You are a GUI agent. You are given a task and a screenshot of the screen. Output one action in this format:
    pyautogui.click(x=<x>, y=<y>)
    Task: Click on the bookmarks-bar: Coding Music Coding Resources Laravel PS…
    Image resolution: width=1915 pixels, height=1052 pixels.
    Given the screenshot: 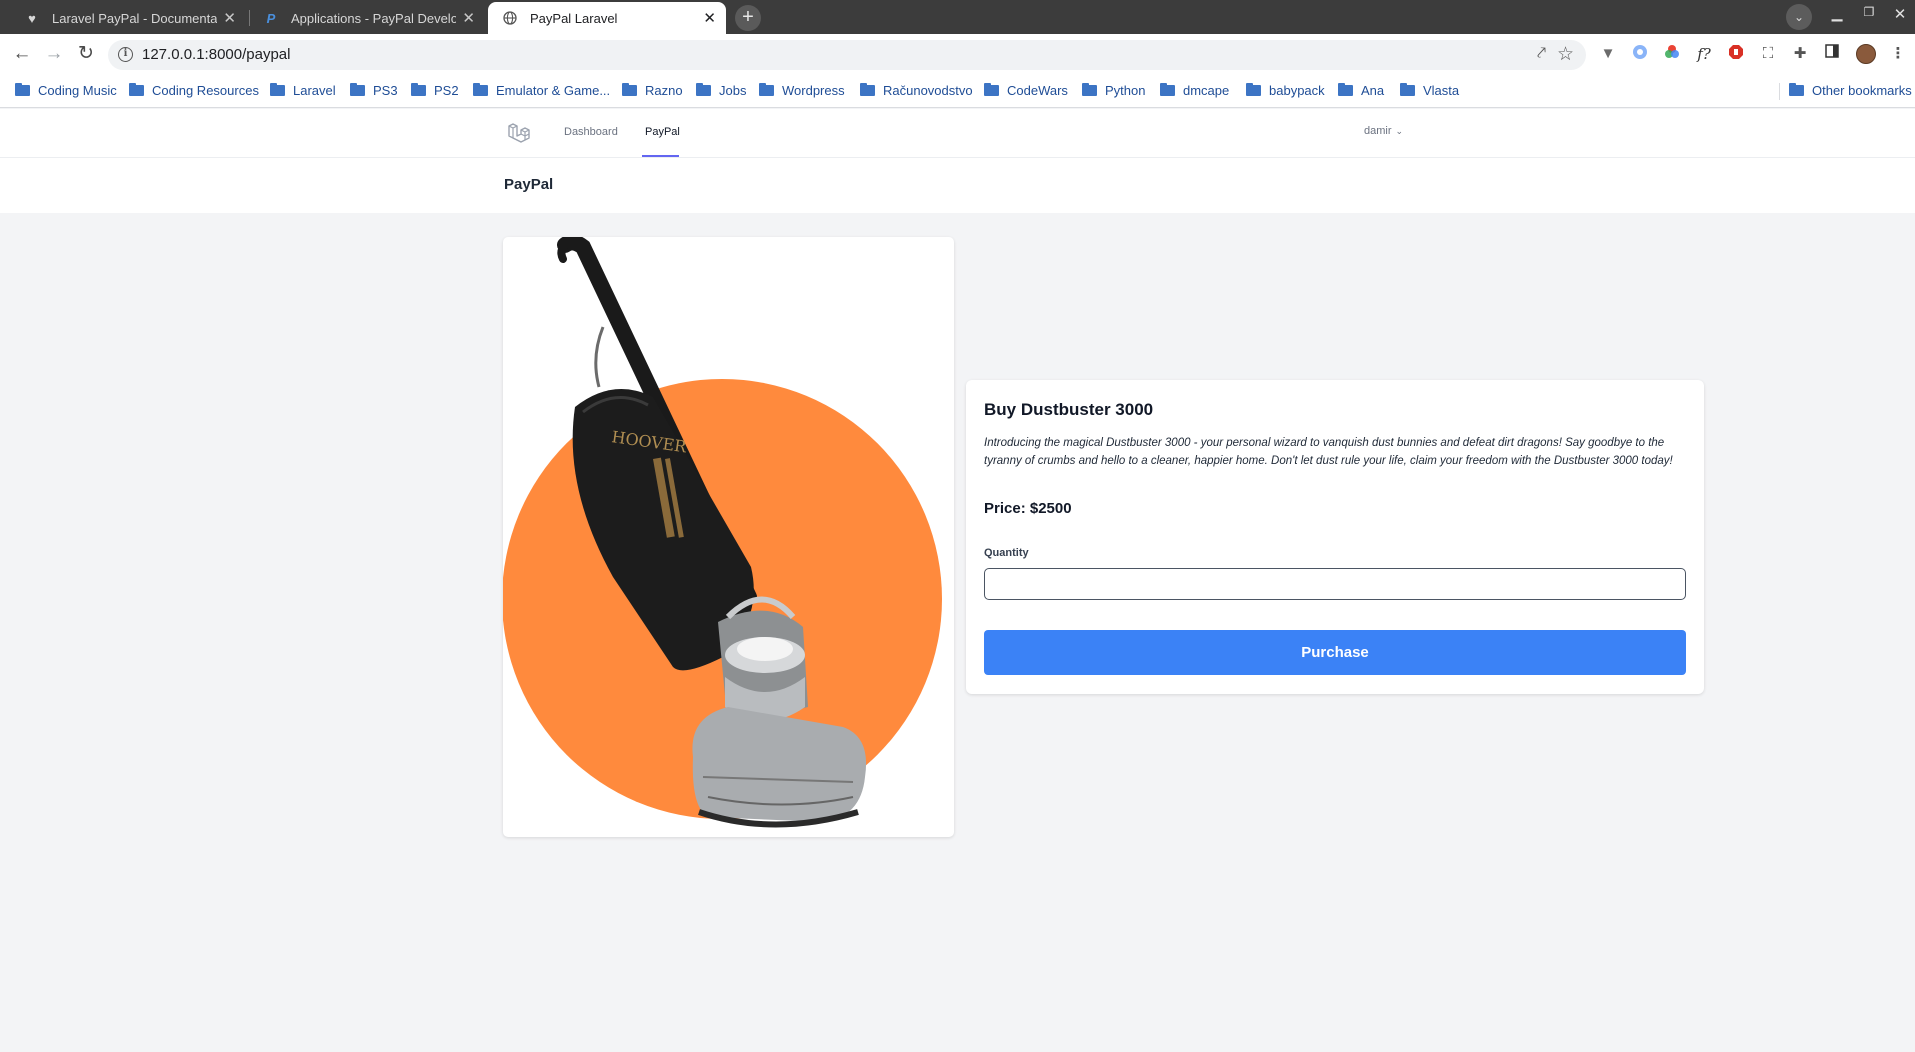 What is the action you would take?
    pyautogui.click(x=957, y=91)
    